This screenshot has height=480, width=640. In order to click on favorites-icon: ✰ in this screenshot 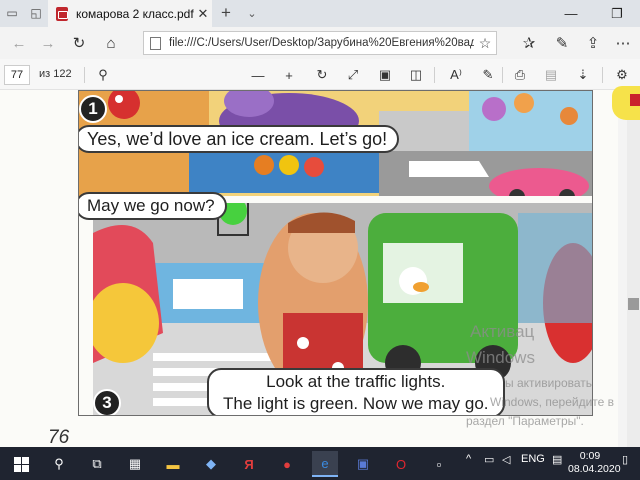, I will do `click(529, 43)`.